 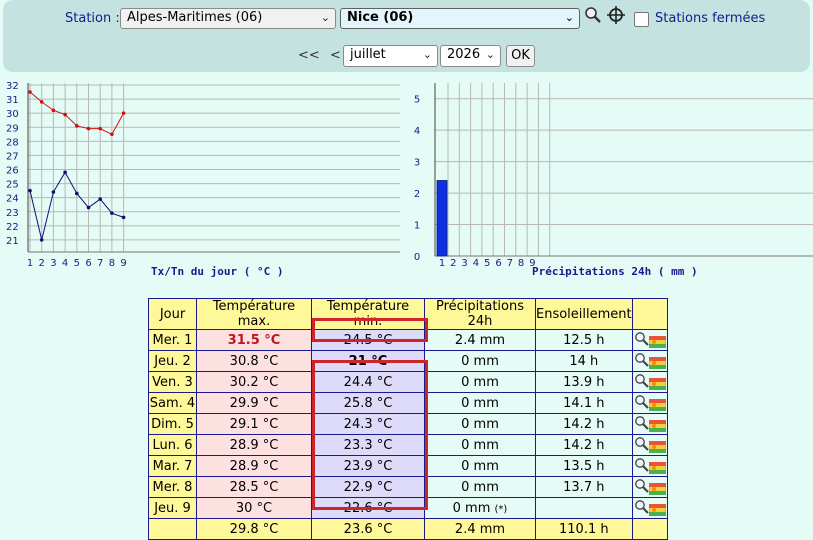 What do you see at coordinates (254, 424) in the screenshot?
I see `tmax-cell: 29.1 °C` at bounding box center [254, 424].